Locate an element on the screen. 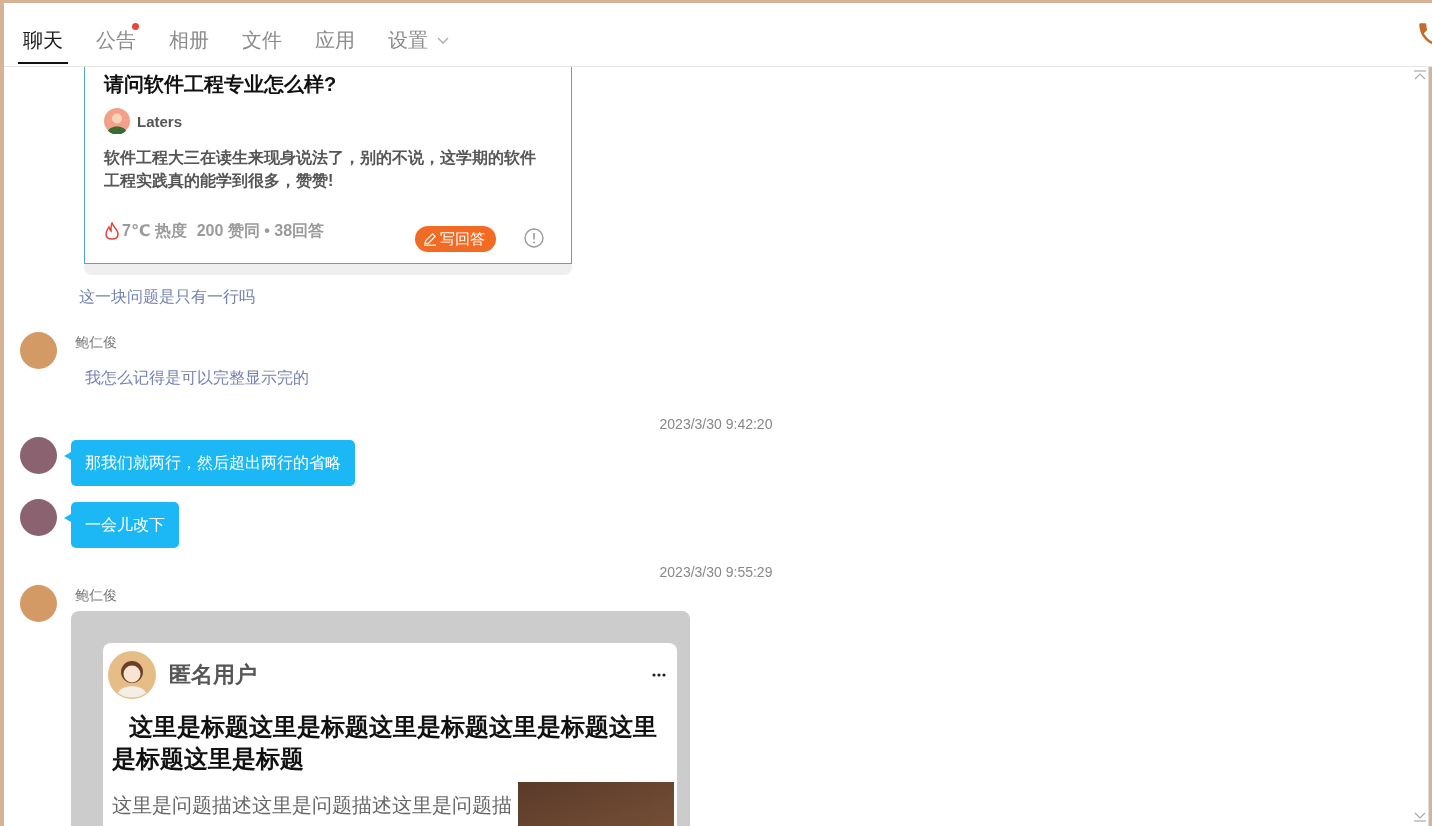  tab: 设置 is located at coordinates (418, 33).